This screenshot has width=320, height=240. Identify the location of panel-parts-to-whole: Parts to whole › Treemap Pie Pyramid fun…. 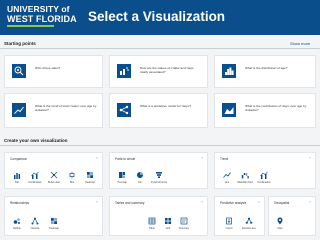
(158, 170).